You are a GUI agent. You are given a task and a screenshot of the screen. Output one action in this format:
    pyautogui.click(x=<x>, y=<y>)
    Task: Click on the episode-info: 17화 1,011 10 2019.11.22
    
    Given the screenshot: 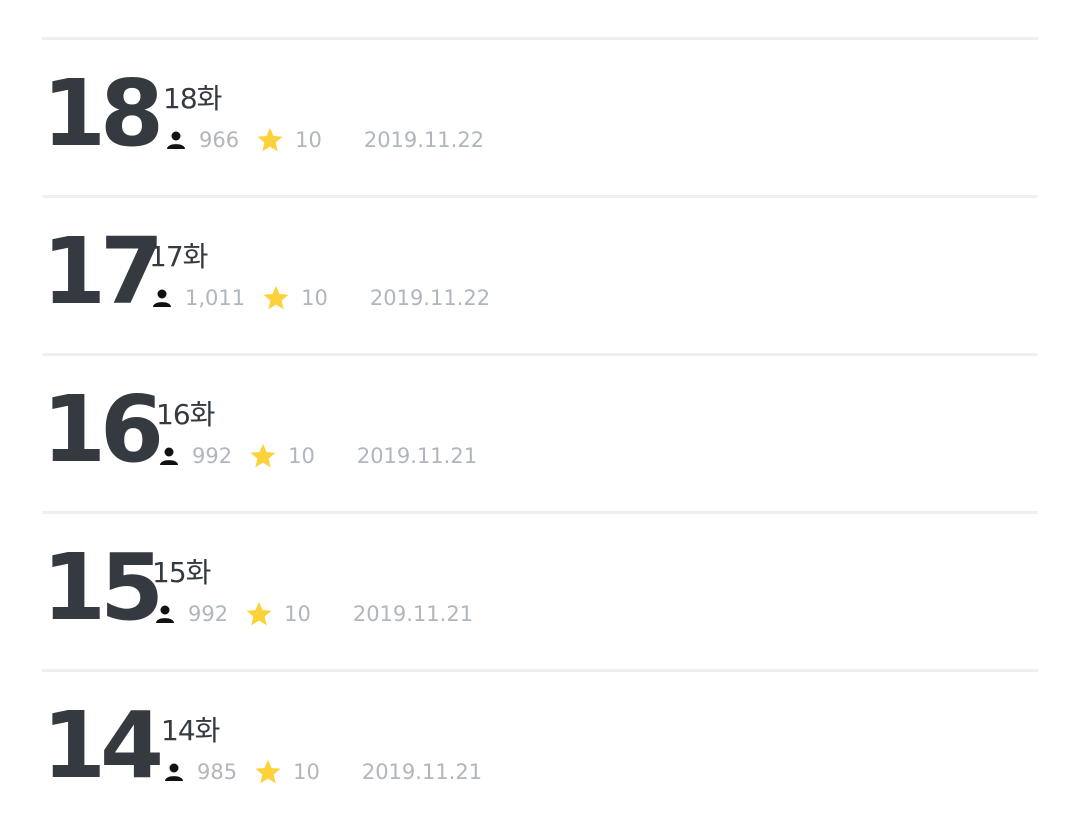 What is the action you would take?
    pyautogui.click(x=319, y=276)
    